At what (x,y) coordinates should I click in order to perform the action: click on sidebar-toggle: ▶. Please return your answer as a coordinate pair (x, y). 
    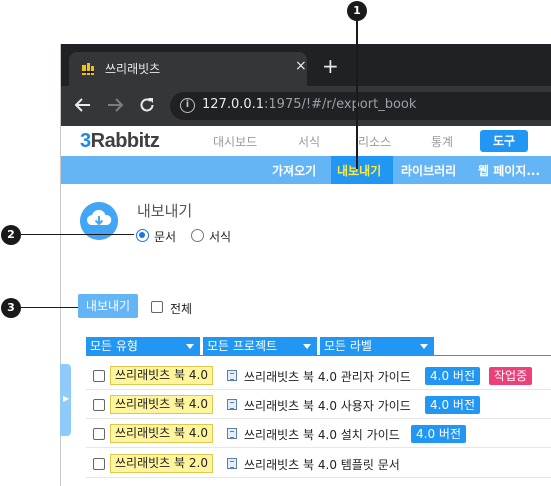
    Looking at the image, I should click on (65, 400).